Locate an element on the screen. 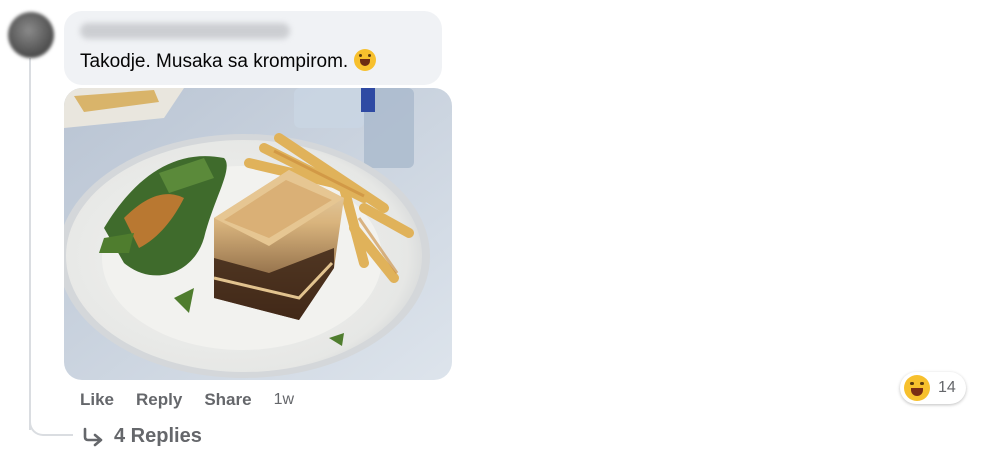 Image resolution: width=1000 pixels, height=453 pixels. thread-connector is located at coordinates (51, 425).